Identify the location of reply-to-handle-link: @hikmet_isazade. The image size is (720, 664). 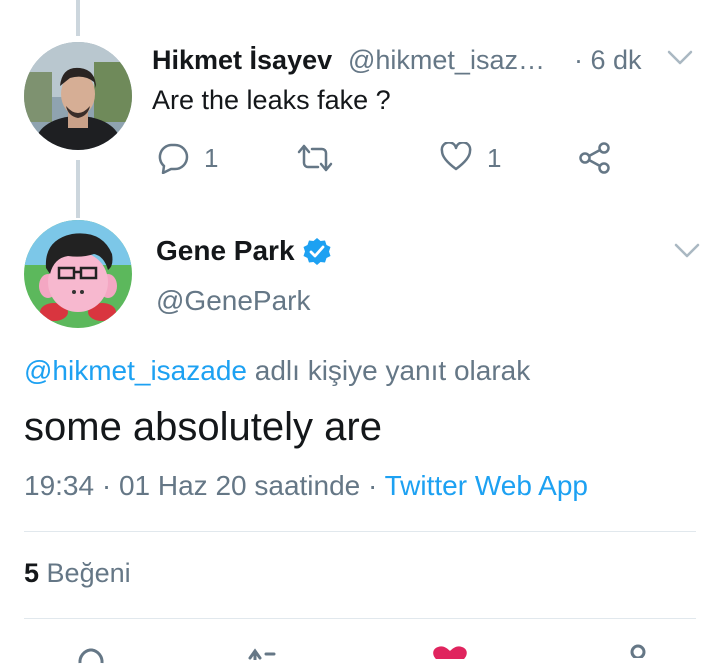
(135, 370).